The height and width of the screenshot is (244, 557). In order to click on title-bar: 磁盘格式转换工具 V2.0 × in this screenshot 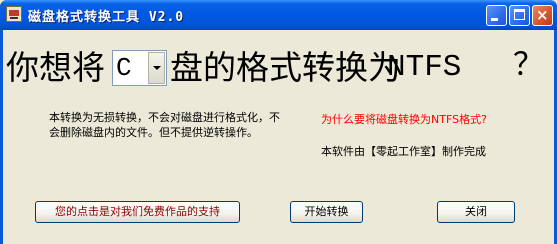, I will do `click(278, 15)`.